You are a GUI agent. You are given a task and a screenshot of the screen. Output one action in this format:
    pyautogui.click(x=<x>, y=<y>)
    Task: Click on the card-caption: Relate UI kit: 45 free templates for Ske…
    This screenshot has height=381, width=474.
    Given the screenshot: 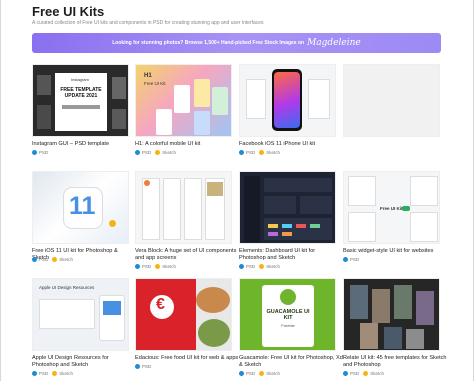 What is the action you would take?
    pyautogui.click(x=395, y=362)
    